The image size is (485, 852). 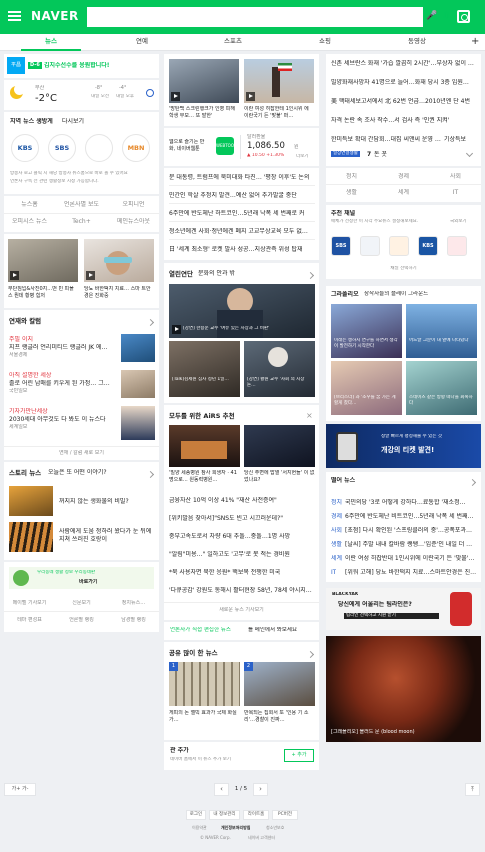 What do you see at coordinates (119, 292) in the screenshot?
I see `video-caption-2: 당뇨 바한떡지 치료… 스마 트안경은 진화중` at bounding box center [119, 292].